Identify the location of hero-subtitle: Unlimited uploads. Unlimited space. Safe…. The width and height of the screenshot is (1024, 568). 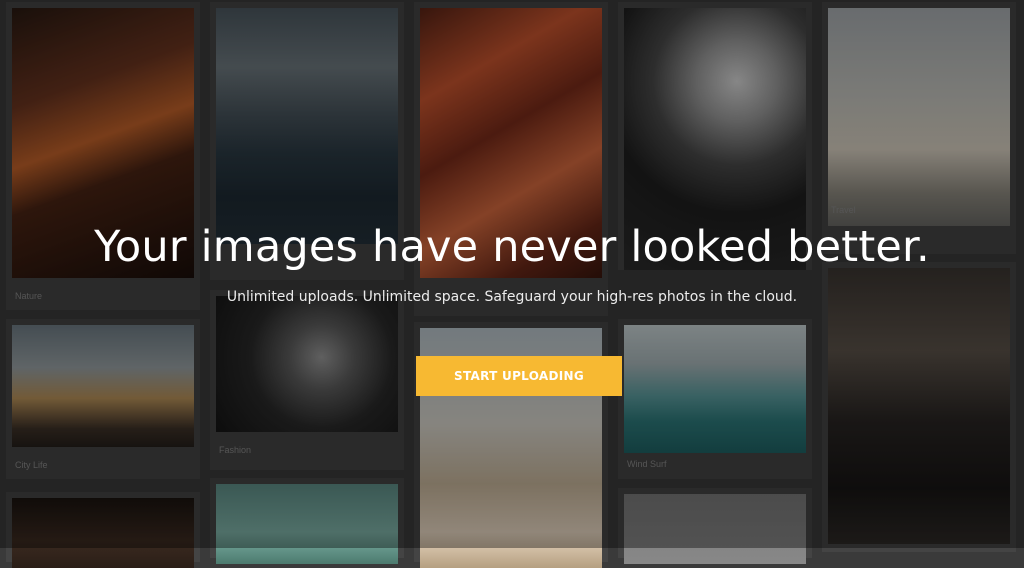
(512, 297).